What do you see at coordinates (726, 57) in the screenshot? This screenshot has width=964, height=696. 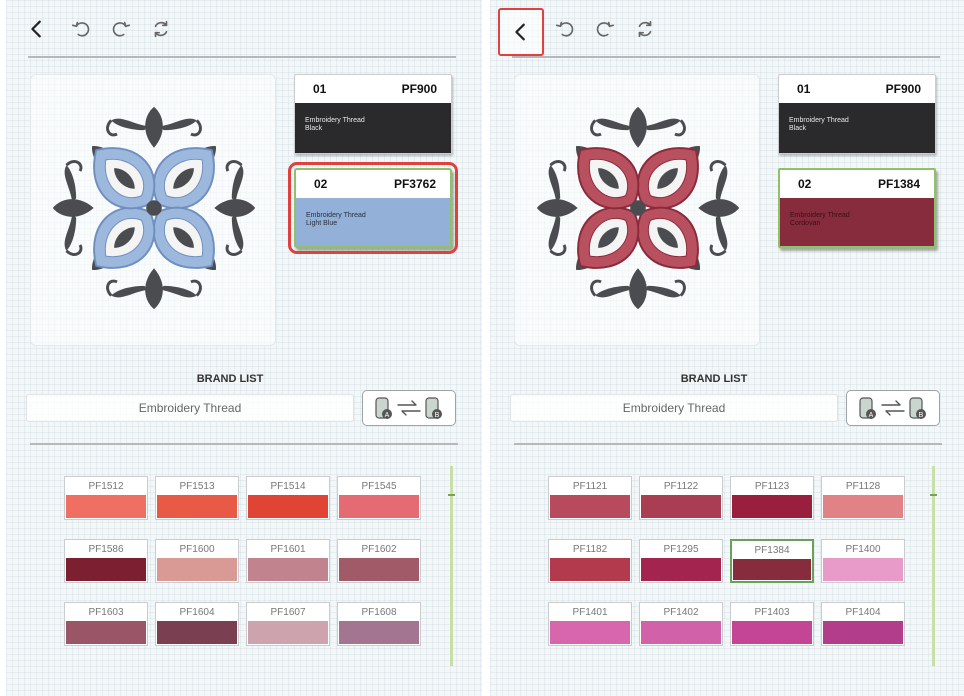 I see `toolbar-divider` at bounding box center [726, 57].